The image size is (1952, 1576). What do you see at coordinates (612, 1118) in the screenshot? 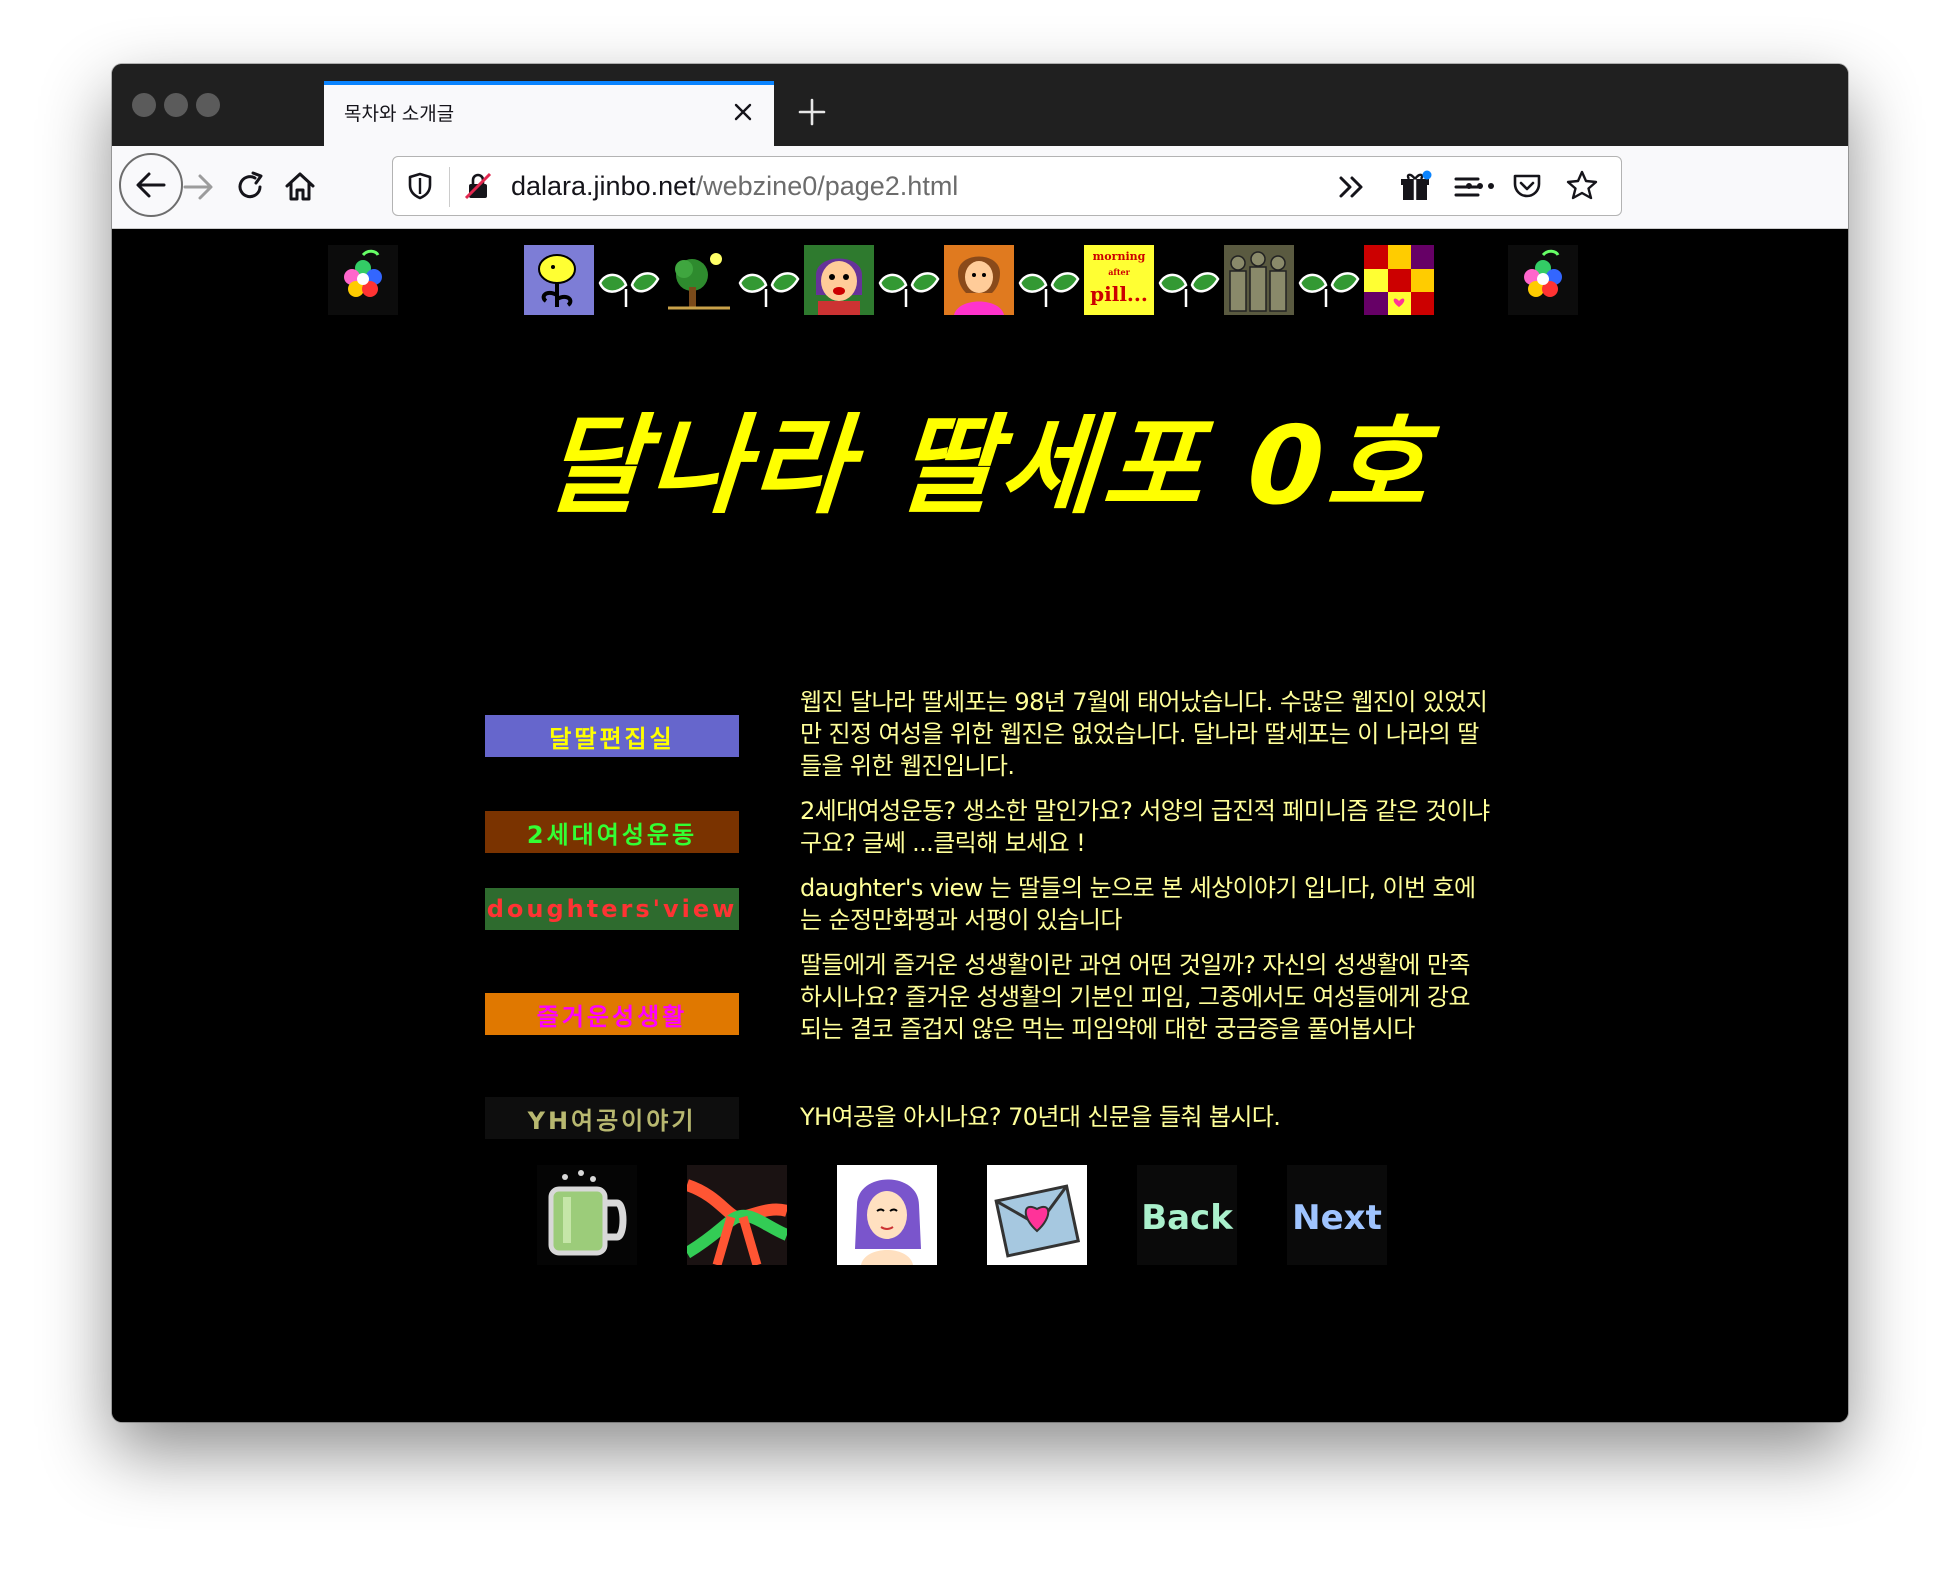
I see `section-button-yh-workers: YH여공이야기` at bounding box center [612, 1118].